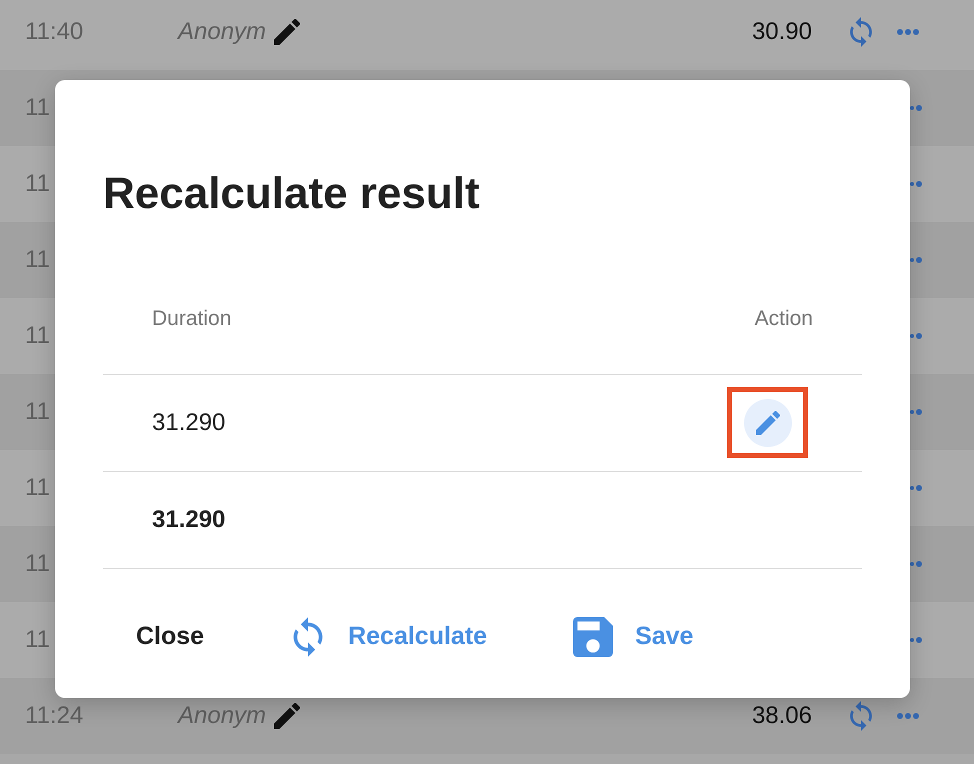  What do you see at coordinates (170, 637) in the screenshot?
I see `close-button: Close` at bounding box center [170, 637].